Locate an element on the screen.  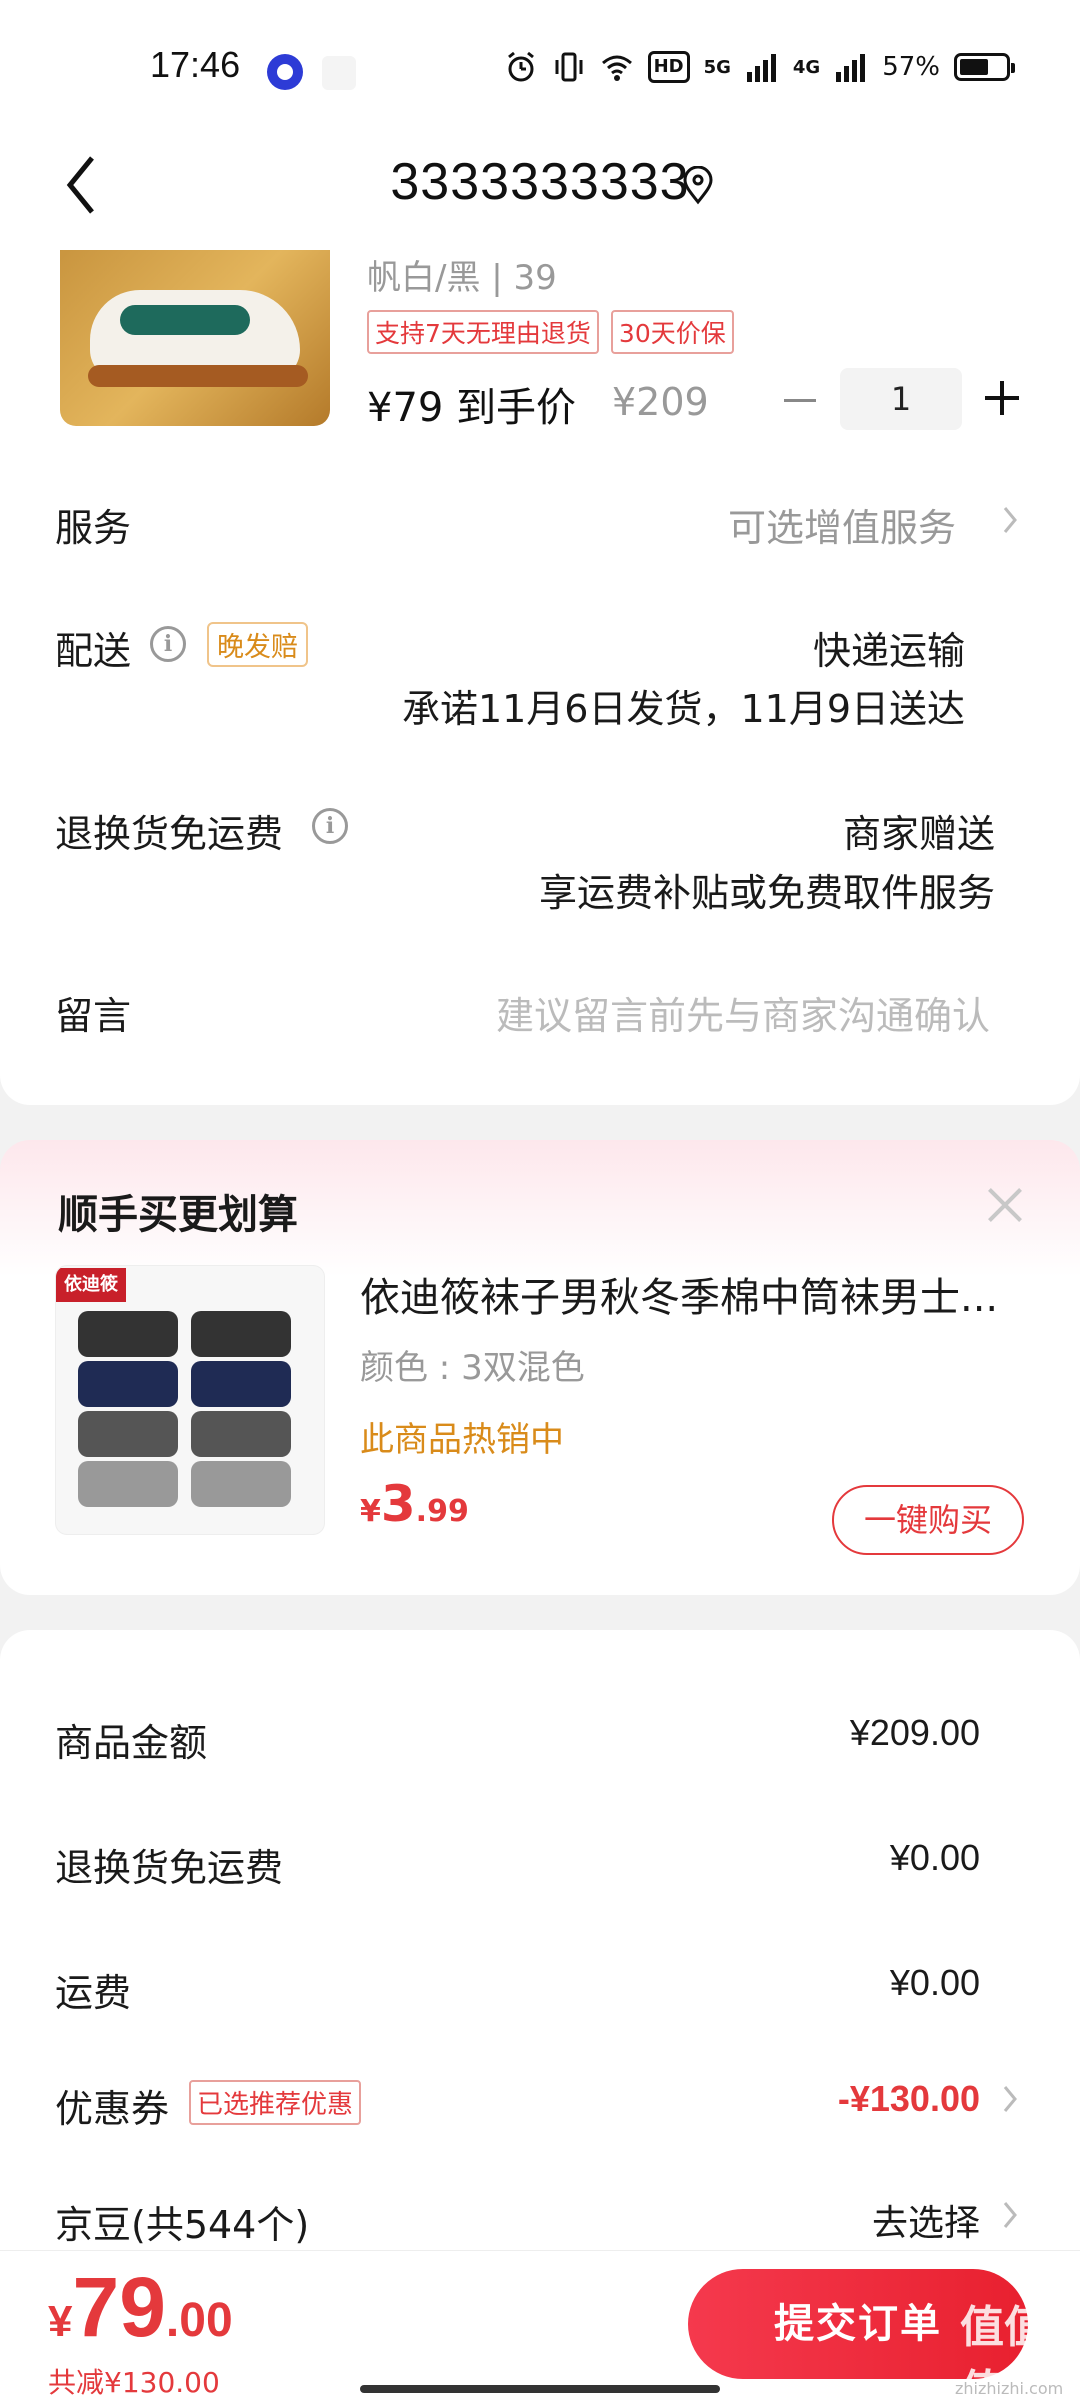
final-price: ¥79 到手价 is located at coordinates (472, 408).